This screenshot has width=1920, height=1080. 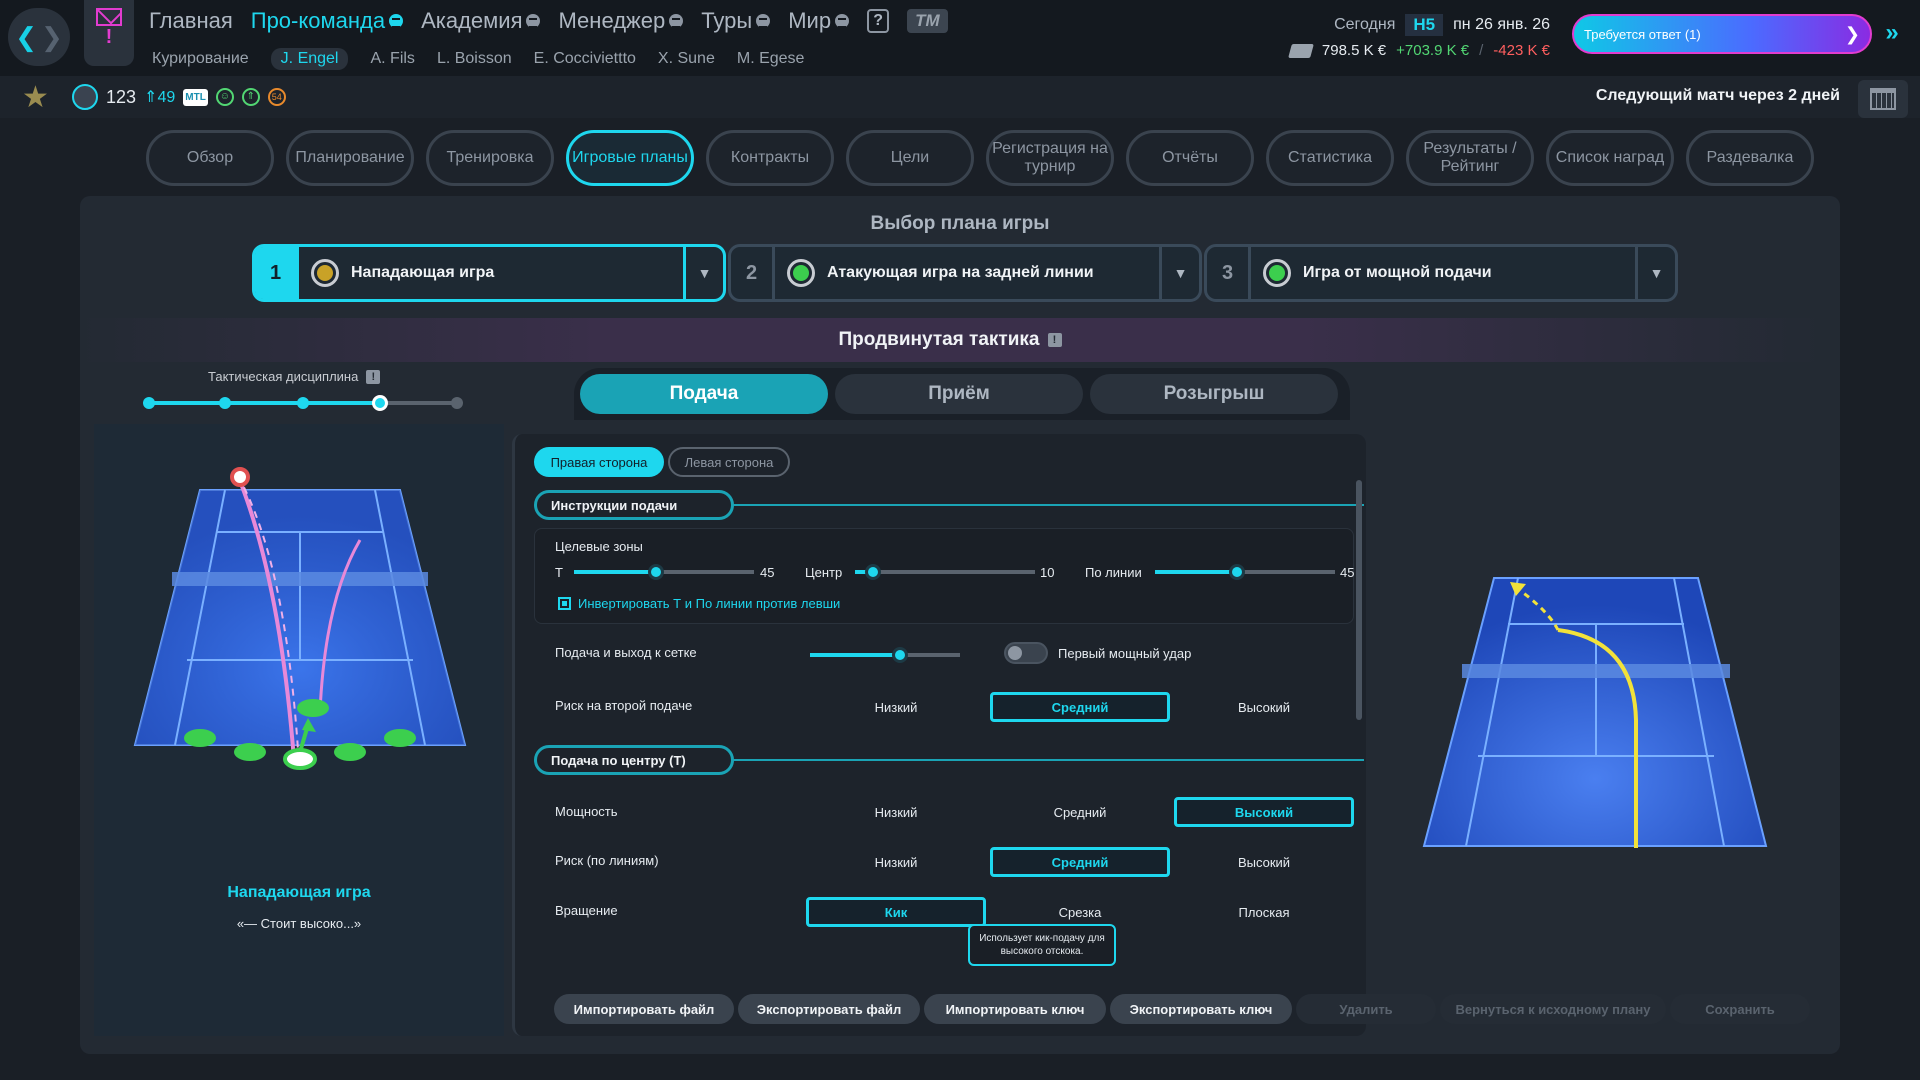 What do you see at coordinates (489, 273) in the screenshot?
I see `plan-slot-1: 1 Нападающая игра ▼` at bounding box center [489, 273].